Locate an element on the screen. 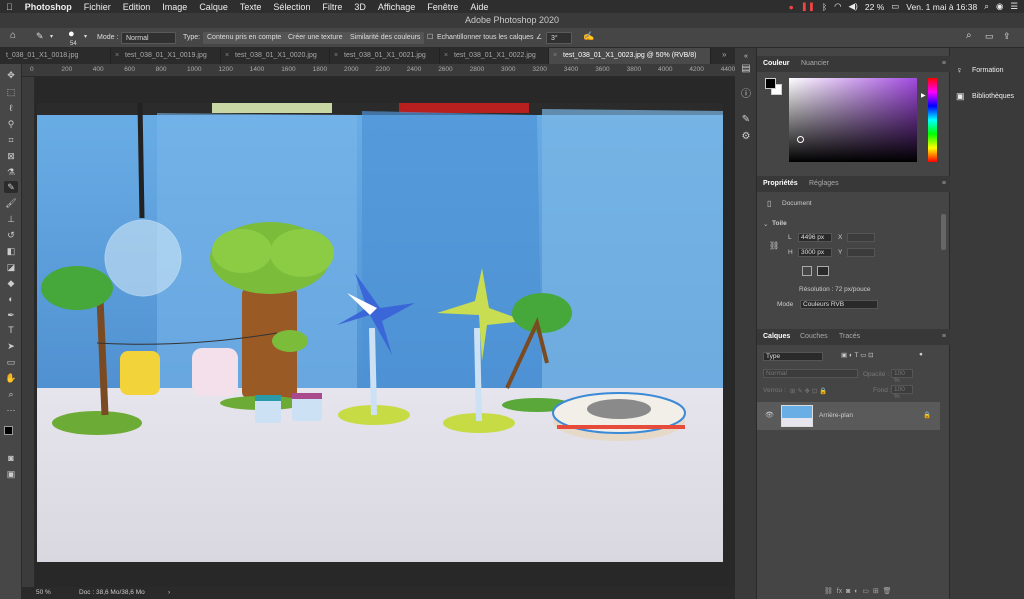 The height and width of the screenshot is (599, 1024). brush-tool-icon: 🖌 is located at coordinates (11, 203).